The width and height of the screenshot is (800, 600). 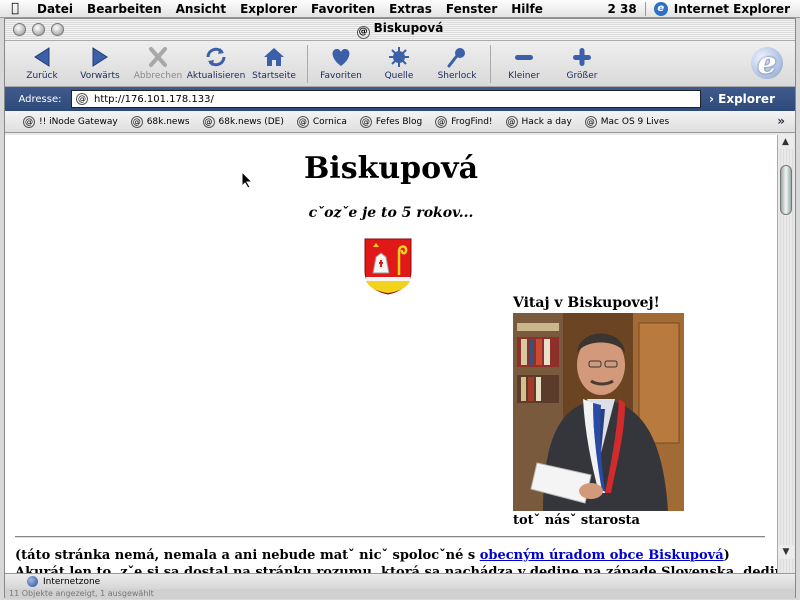 What do you see at coordinates (216, 57) in the screenshot?
I see `refresh-icon` at bounding box center [216, 57].